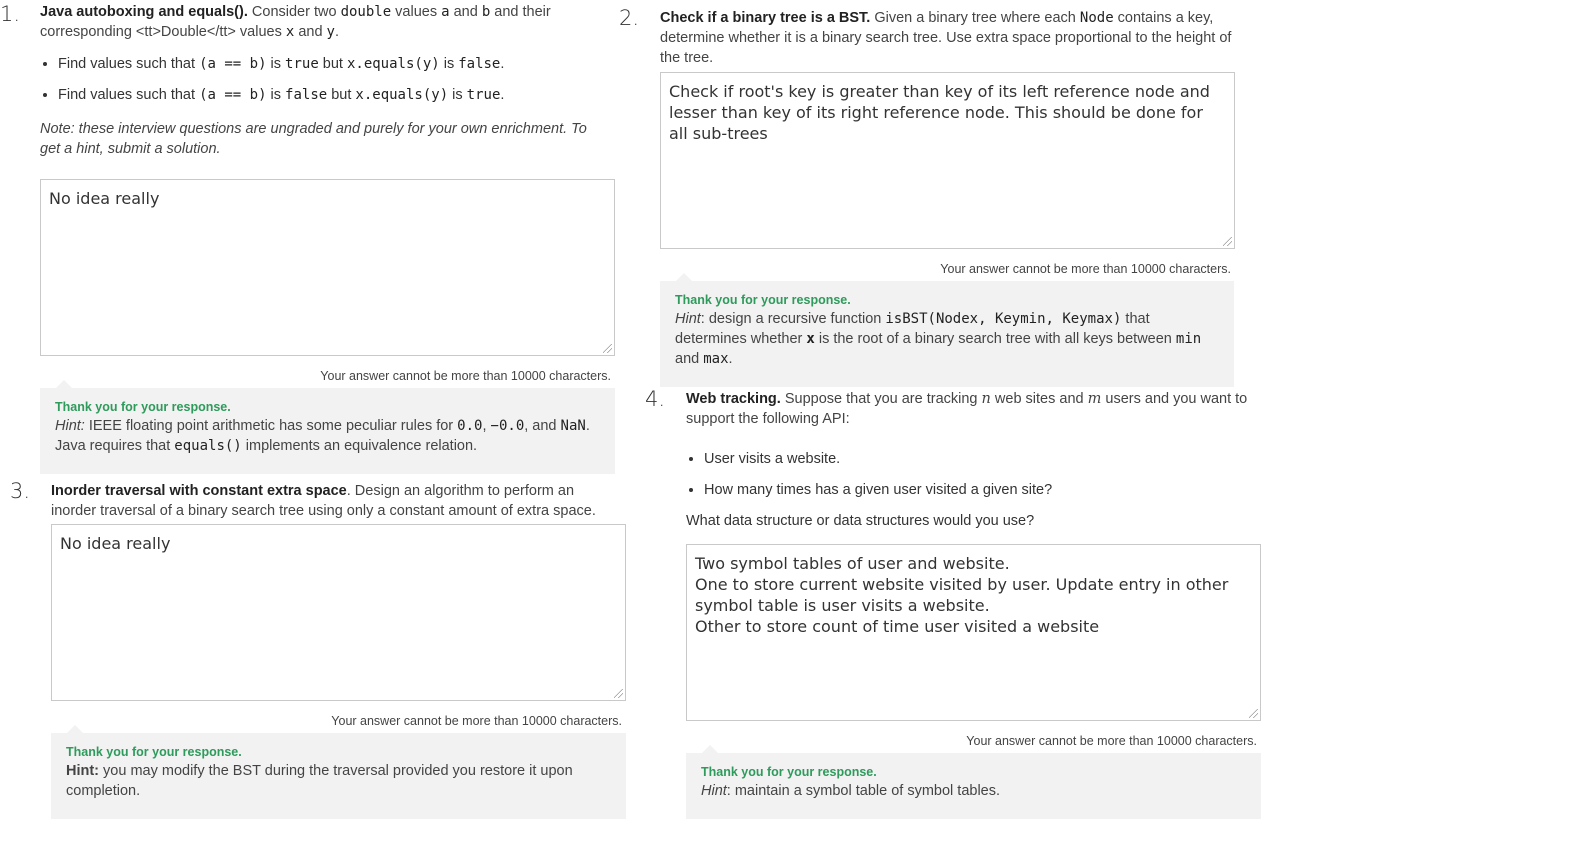 Image resolution: width=1594 pixels, height=841 pixels. What do you see at coordinates (338, 612) in the screenshot?
I see `question-3-answer-textarea: No idea really` at bounding box center [338, 612].